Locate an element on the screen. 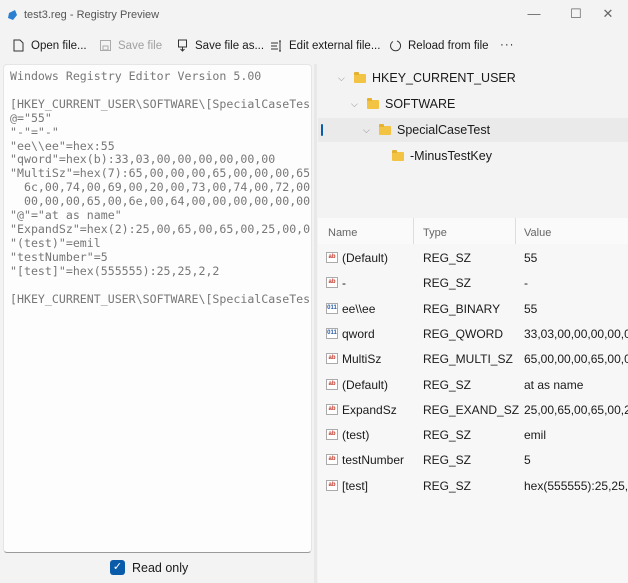 This screenshot has width=628, height=583. read-only-checkbox: ✓ Read only is located at coordinates (149, 567).